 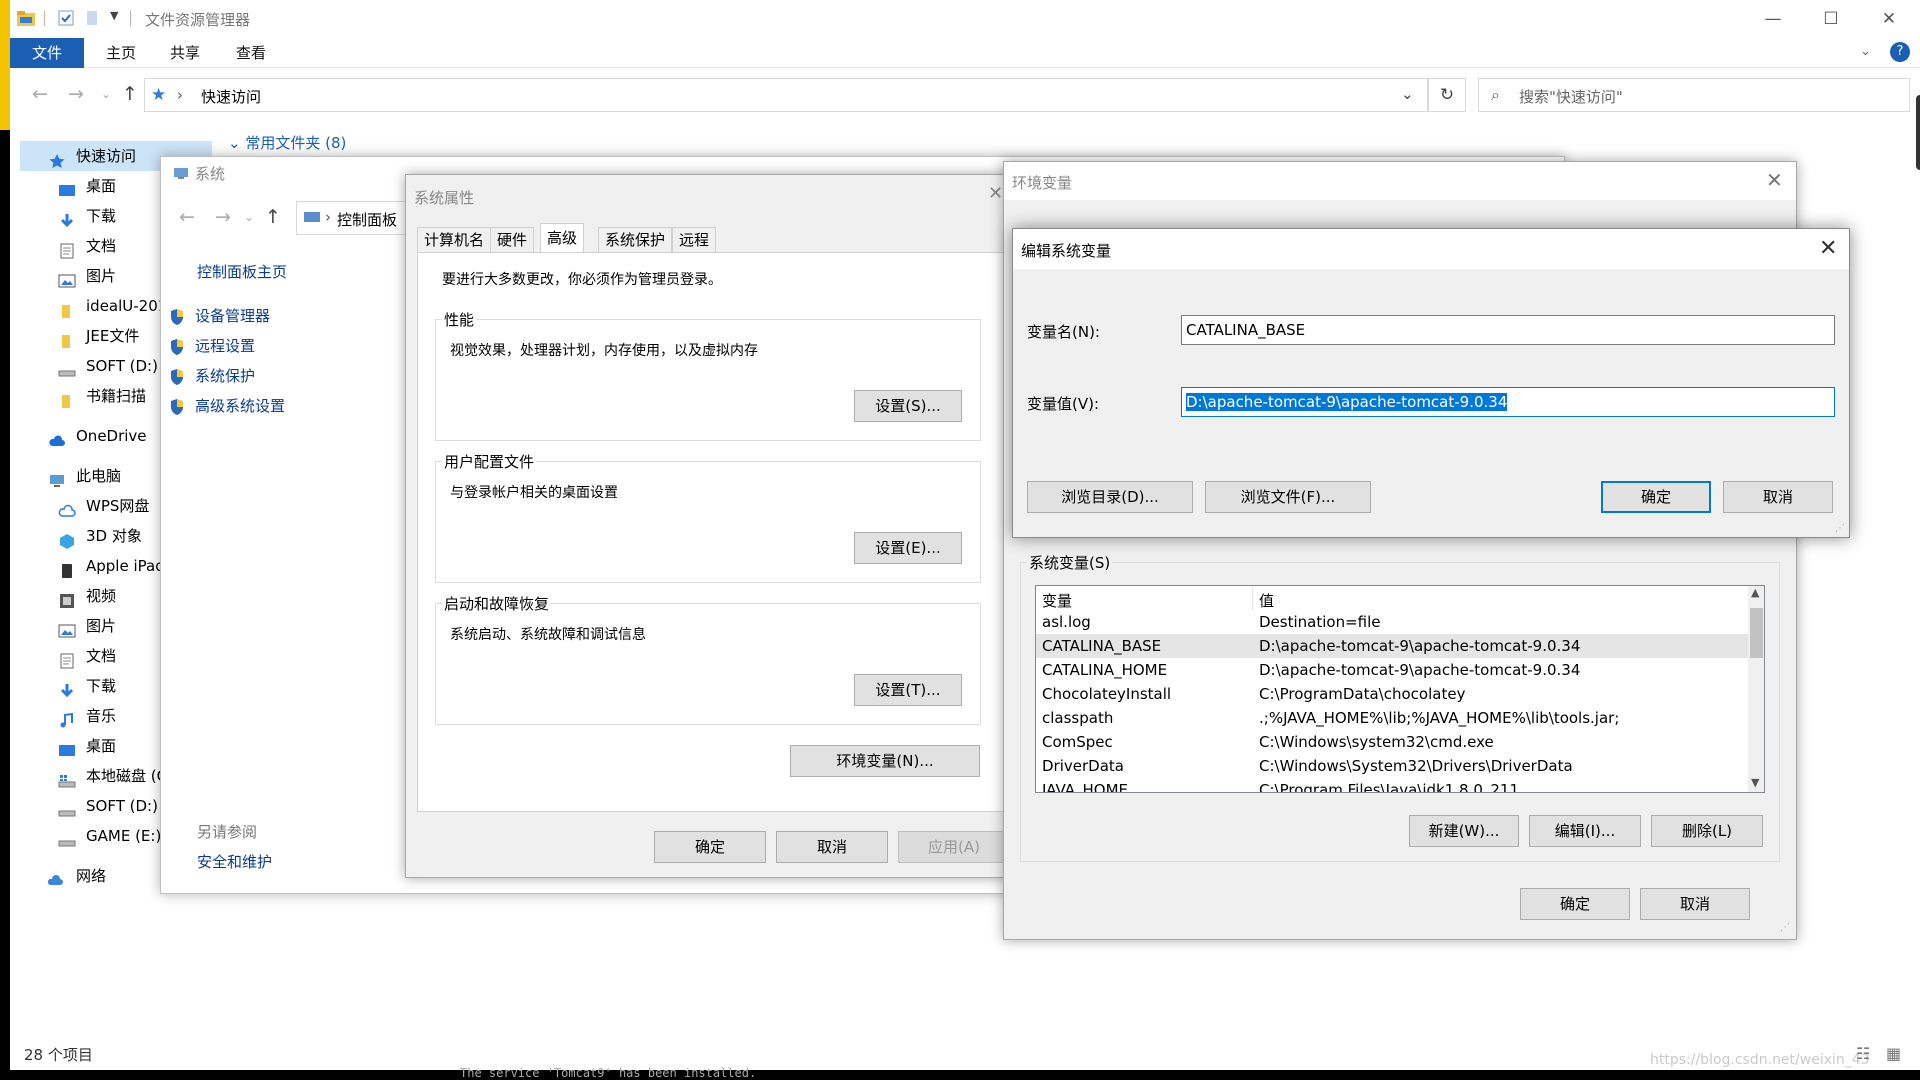 I want to click on scrollbar-thumb, so click(x=1756, y=633).